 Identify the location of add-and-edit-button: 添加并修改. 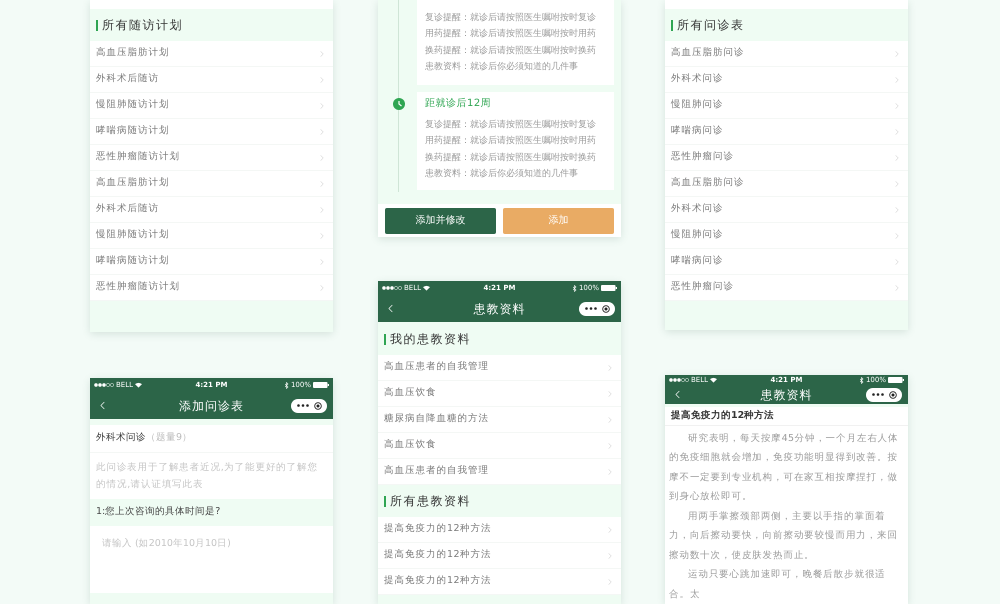
(440, 221).